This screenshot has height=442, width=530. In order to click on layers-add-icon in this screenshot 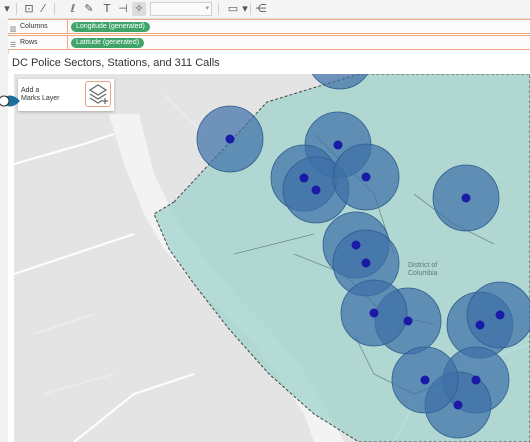, I will do `click(98, 94)`.